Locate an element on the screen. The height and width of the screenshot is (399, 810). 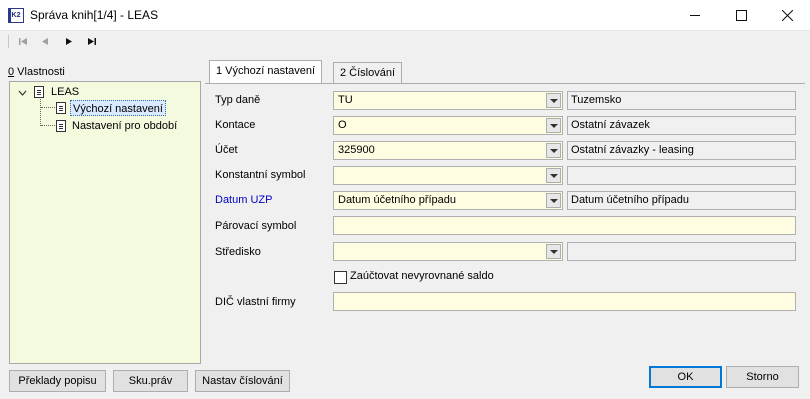
account-combo: 325900 is located at coordinates (448, 150).